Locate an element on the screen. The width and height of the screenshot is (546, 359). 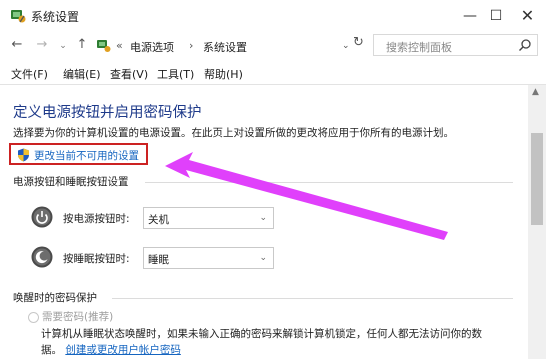
refresh-button: ↻ is located at coordinates (358, 42).